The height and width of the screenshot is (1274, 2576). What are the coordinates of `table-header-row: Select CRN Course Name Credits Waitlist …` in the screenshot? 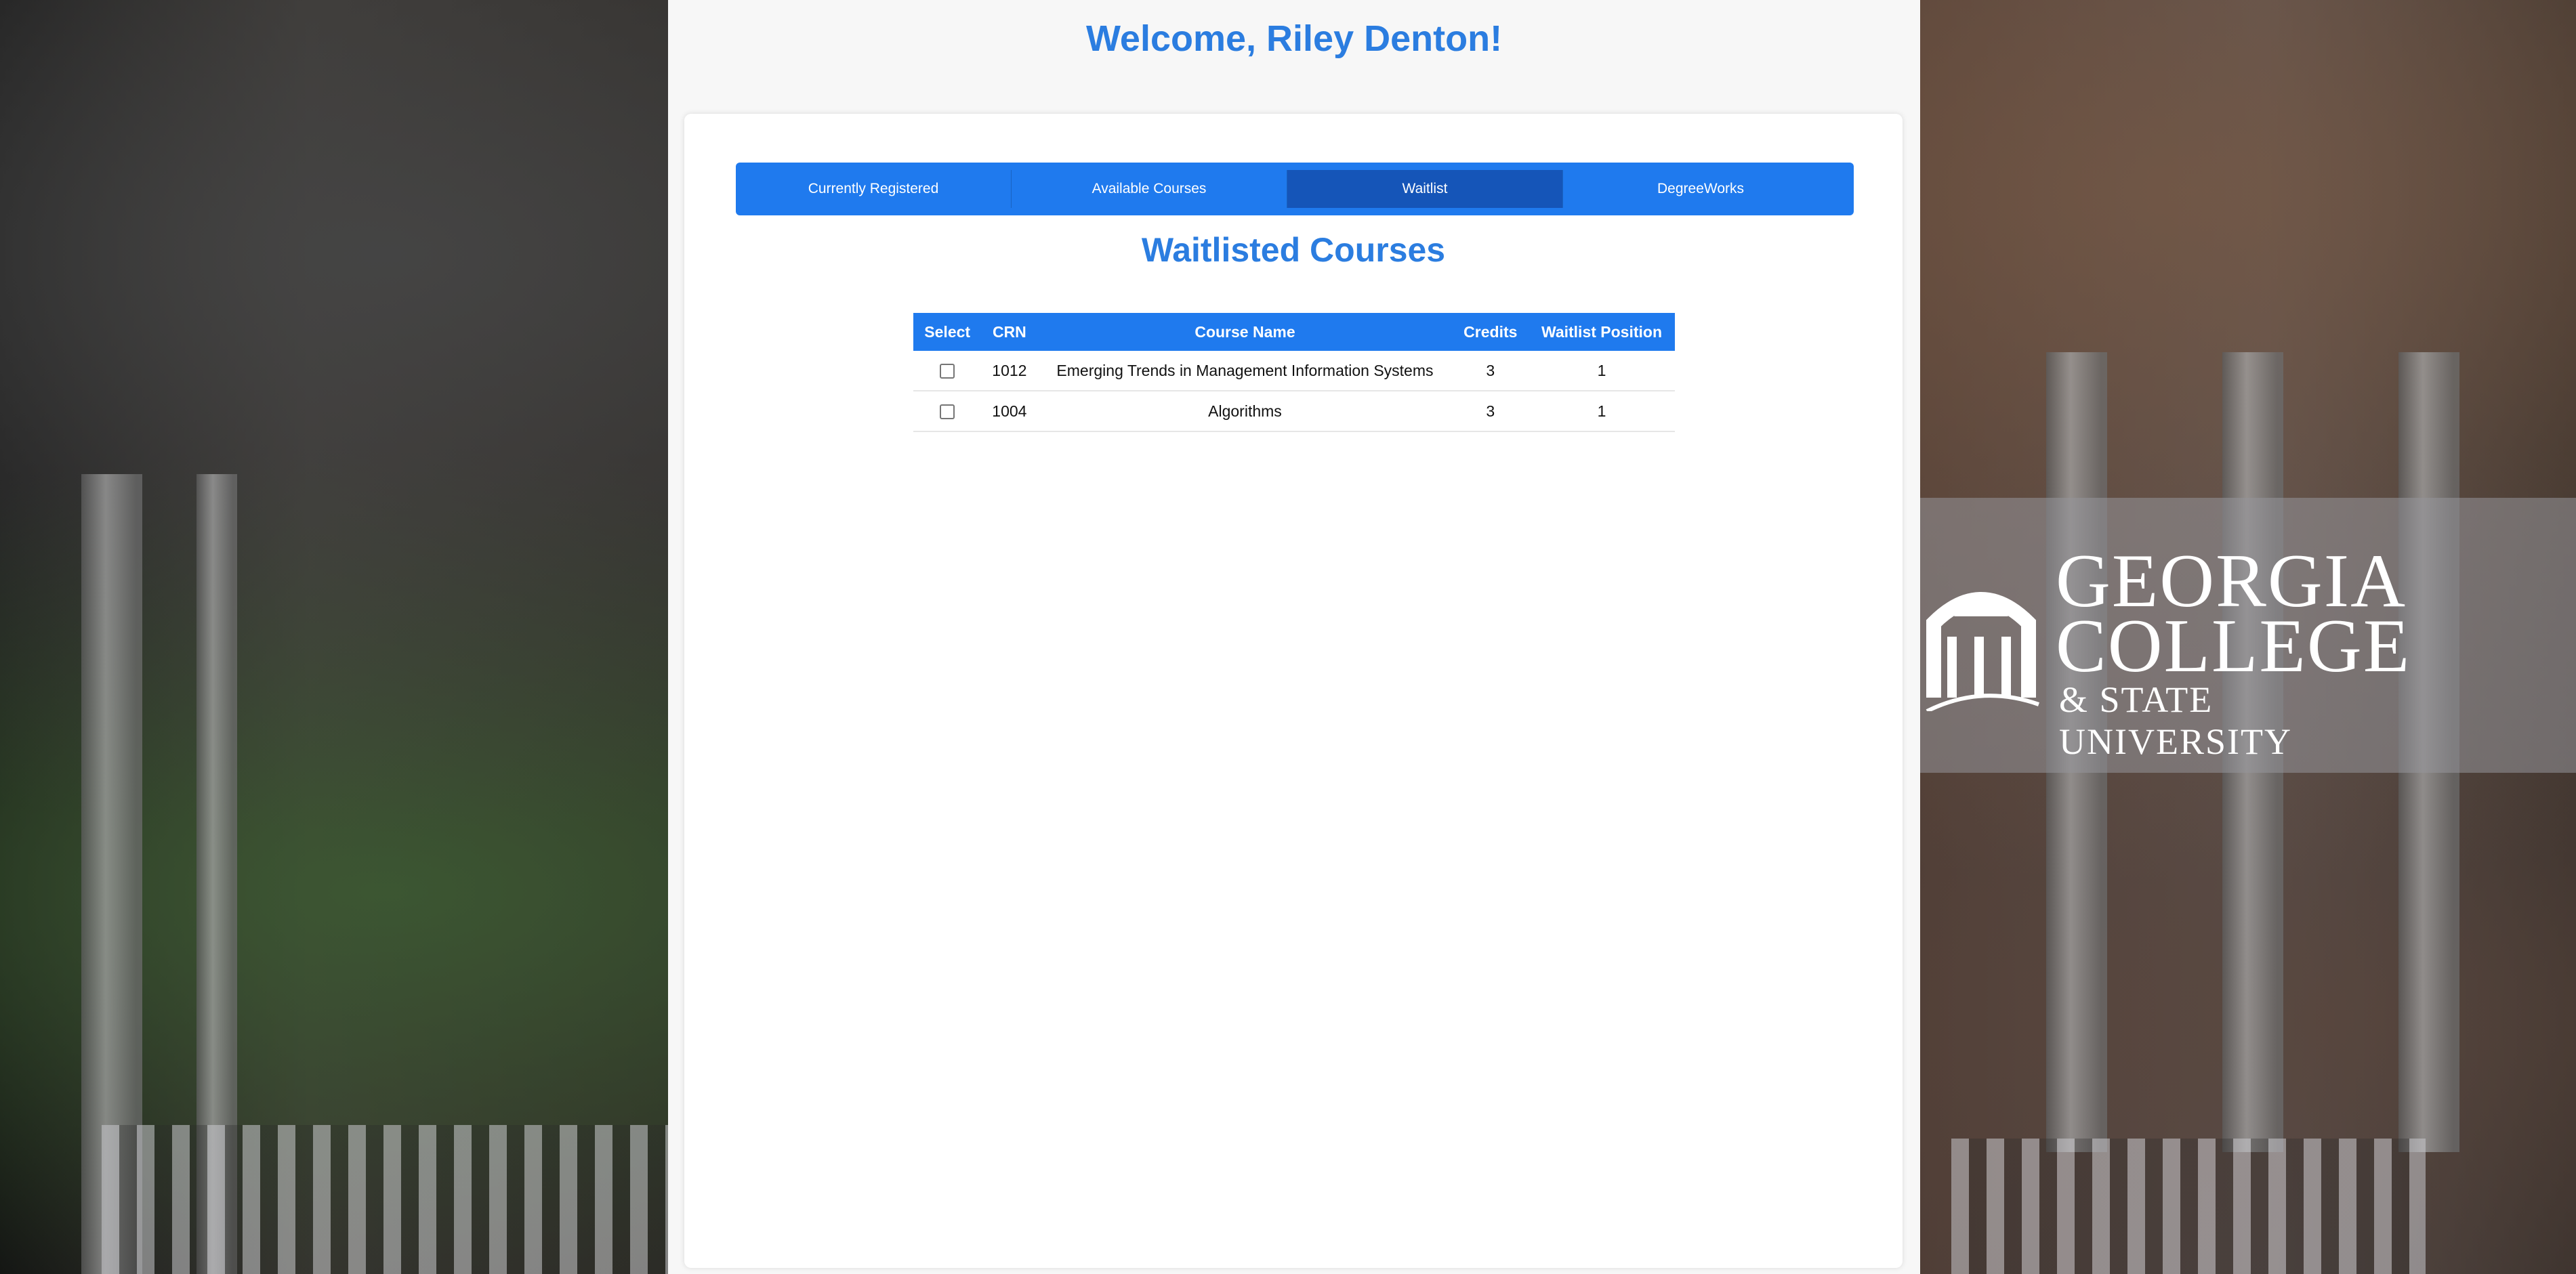 It's located at (1294, 332).